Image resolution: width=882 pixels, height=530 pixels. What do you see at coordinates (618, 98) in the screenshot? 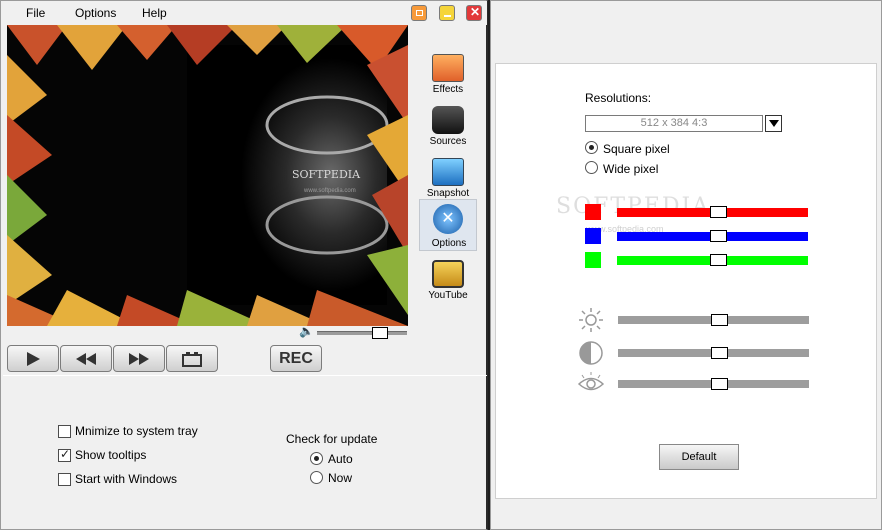
I see `resolutions-label: Resolutions:` at bounding box center [618, 98].